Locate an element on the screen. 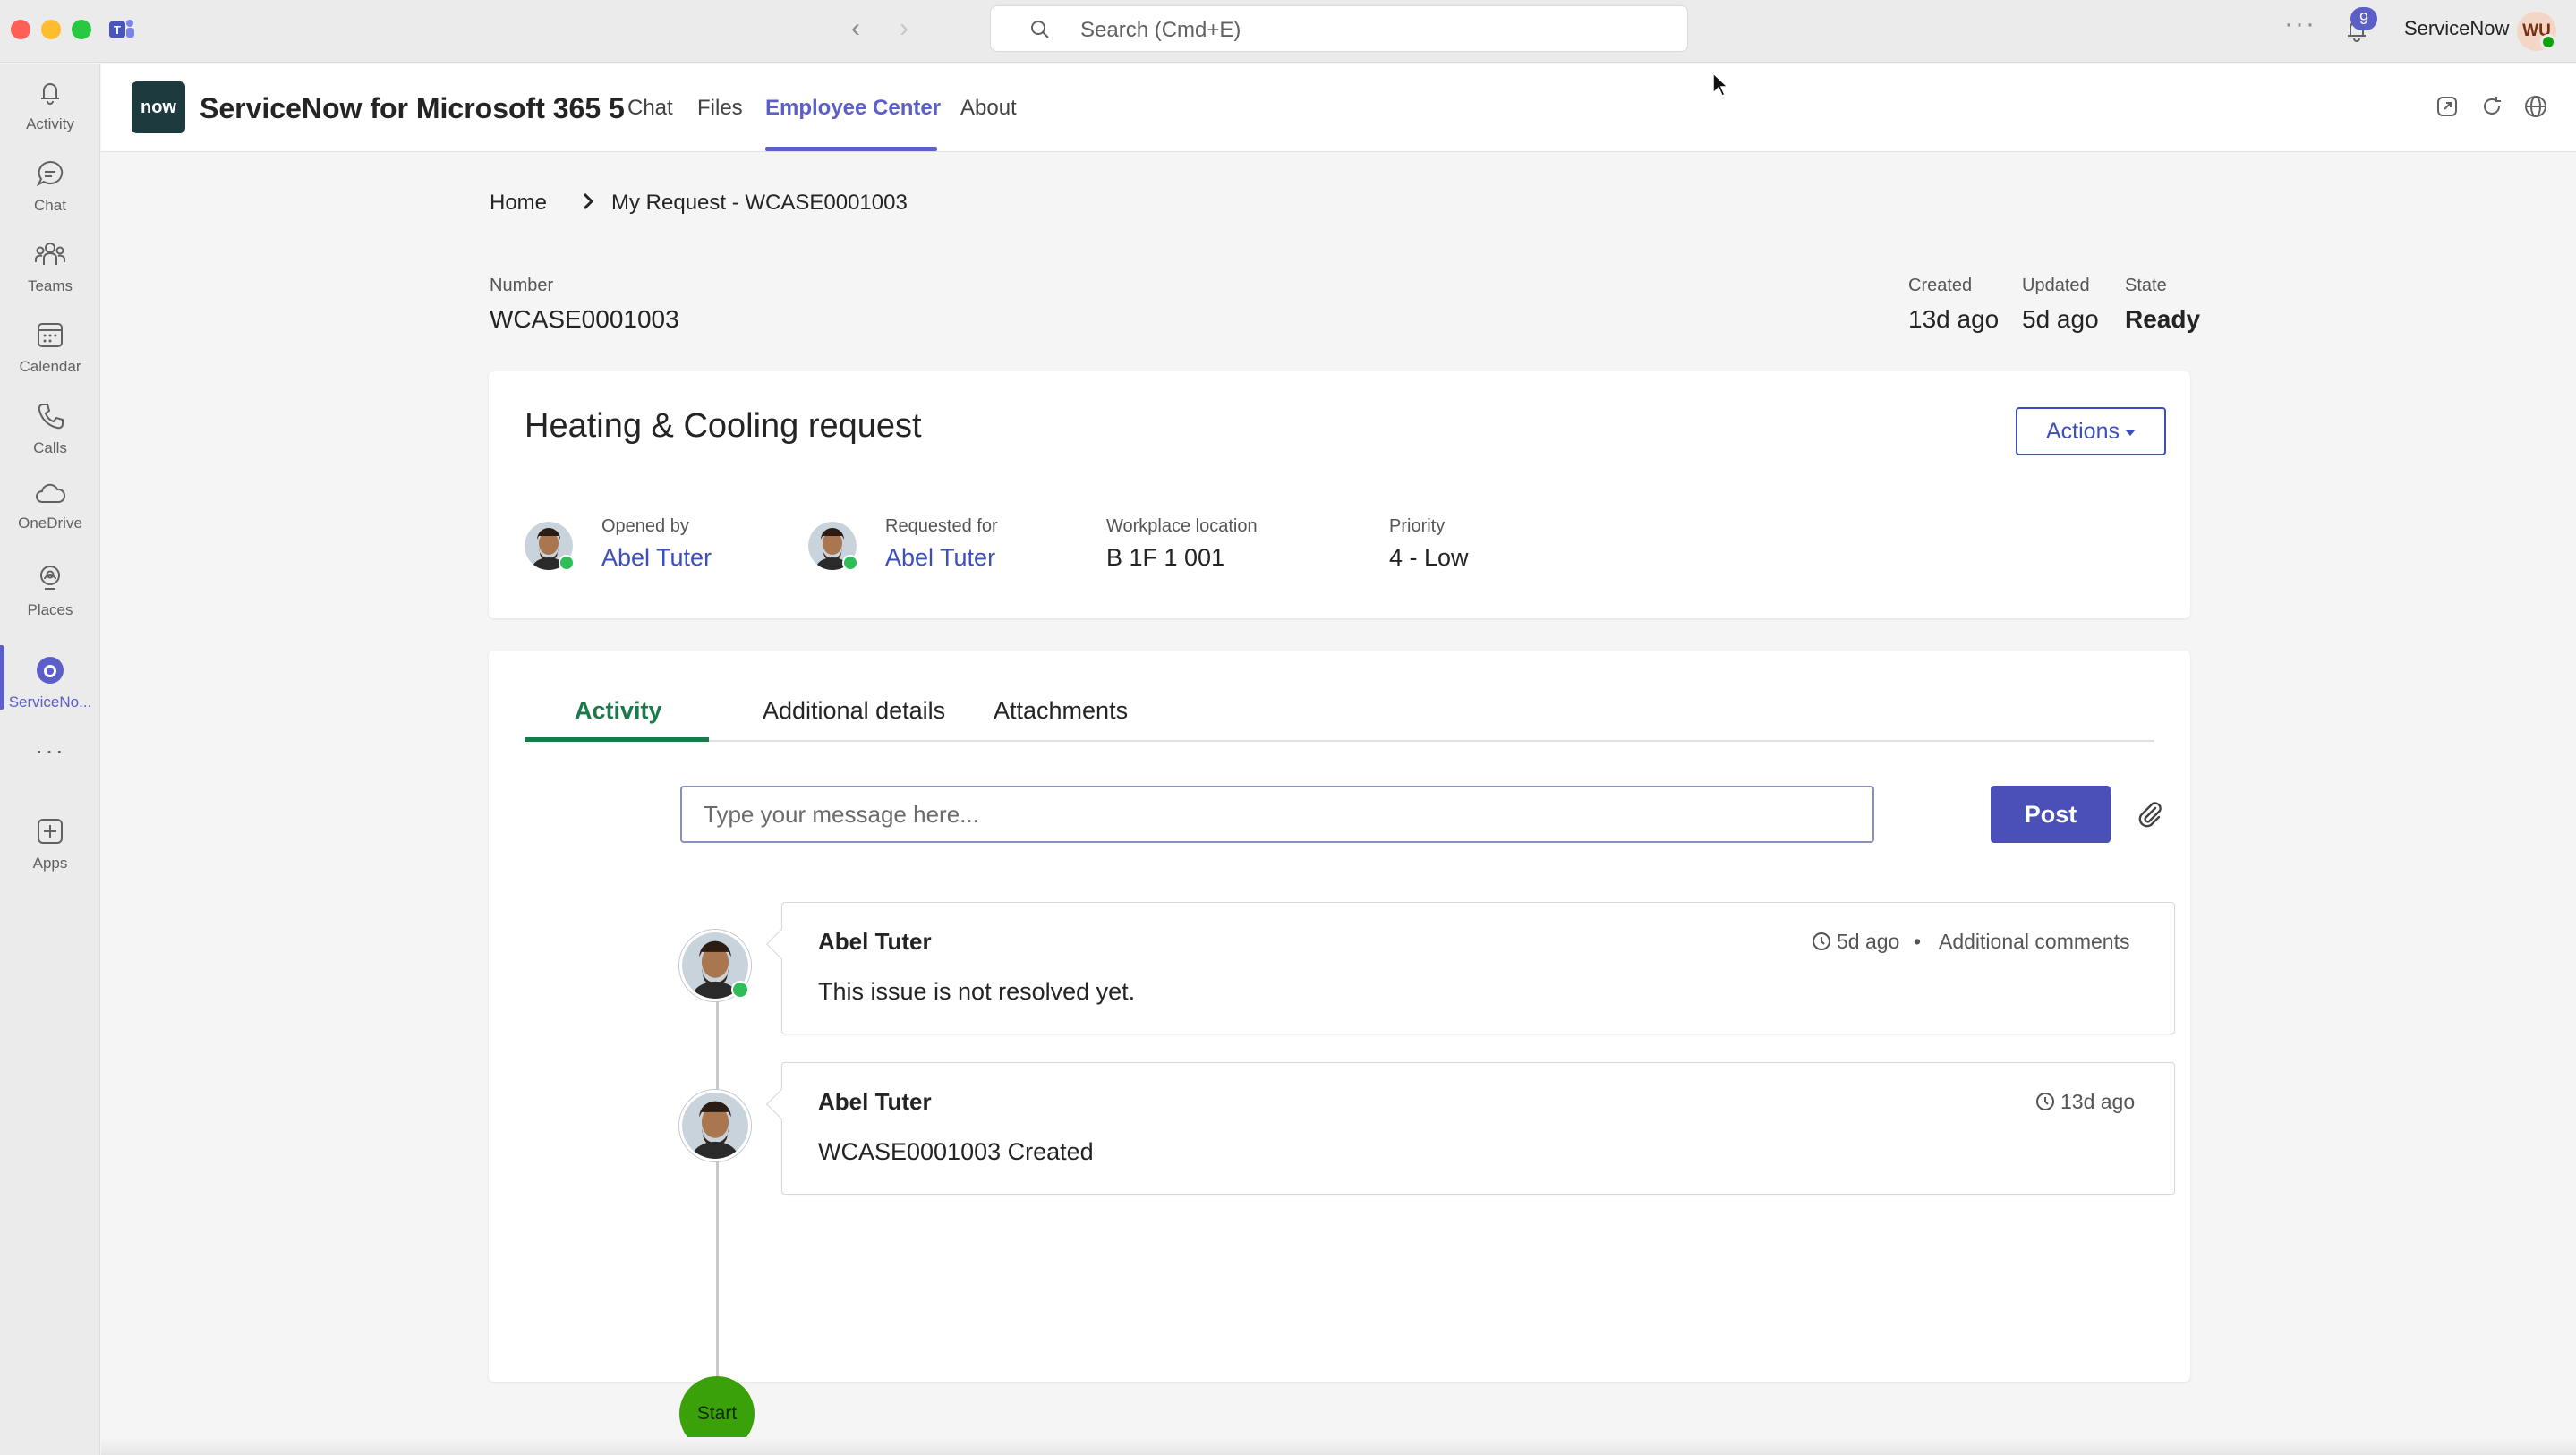 This screenshot has height=1455, width=2576. rail-label: Calendar is located at coordinates (50, 366).